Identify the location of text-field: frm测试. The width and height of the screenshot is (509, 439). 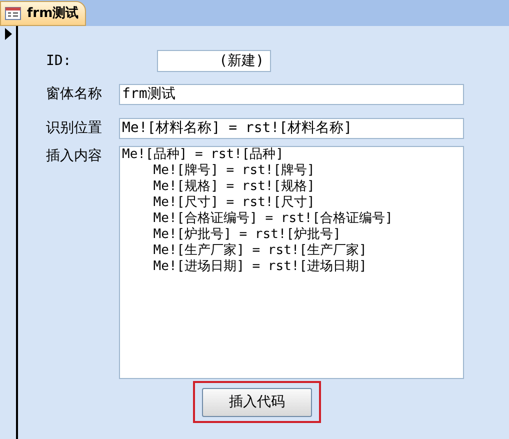
(291, 94).